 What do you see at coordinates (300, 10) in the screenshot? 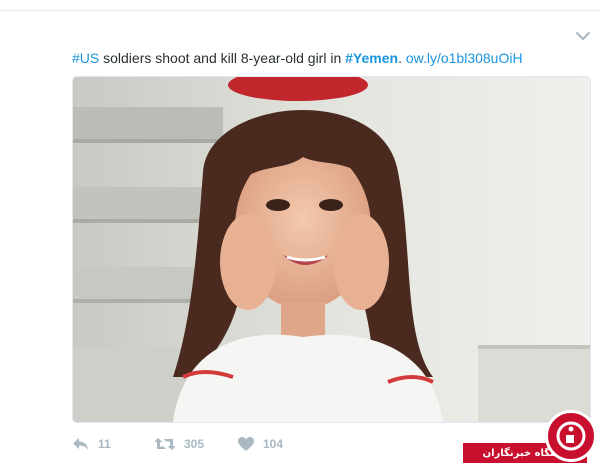
I see `divider` at bounding box center [300, 10].